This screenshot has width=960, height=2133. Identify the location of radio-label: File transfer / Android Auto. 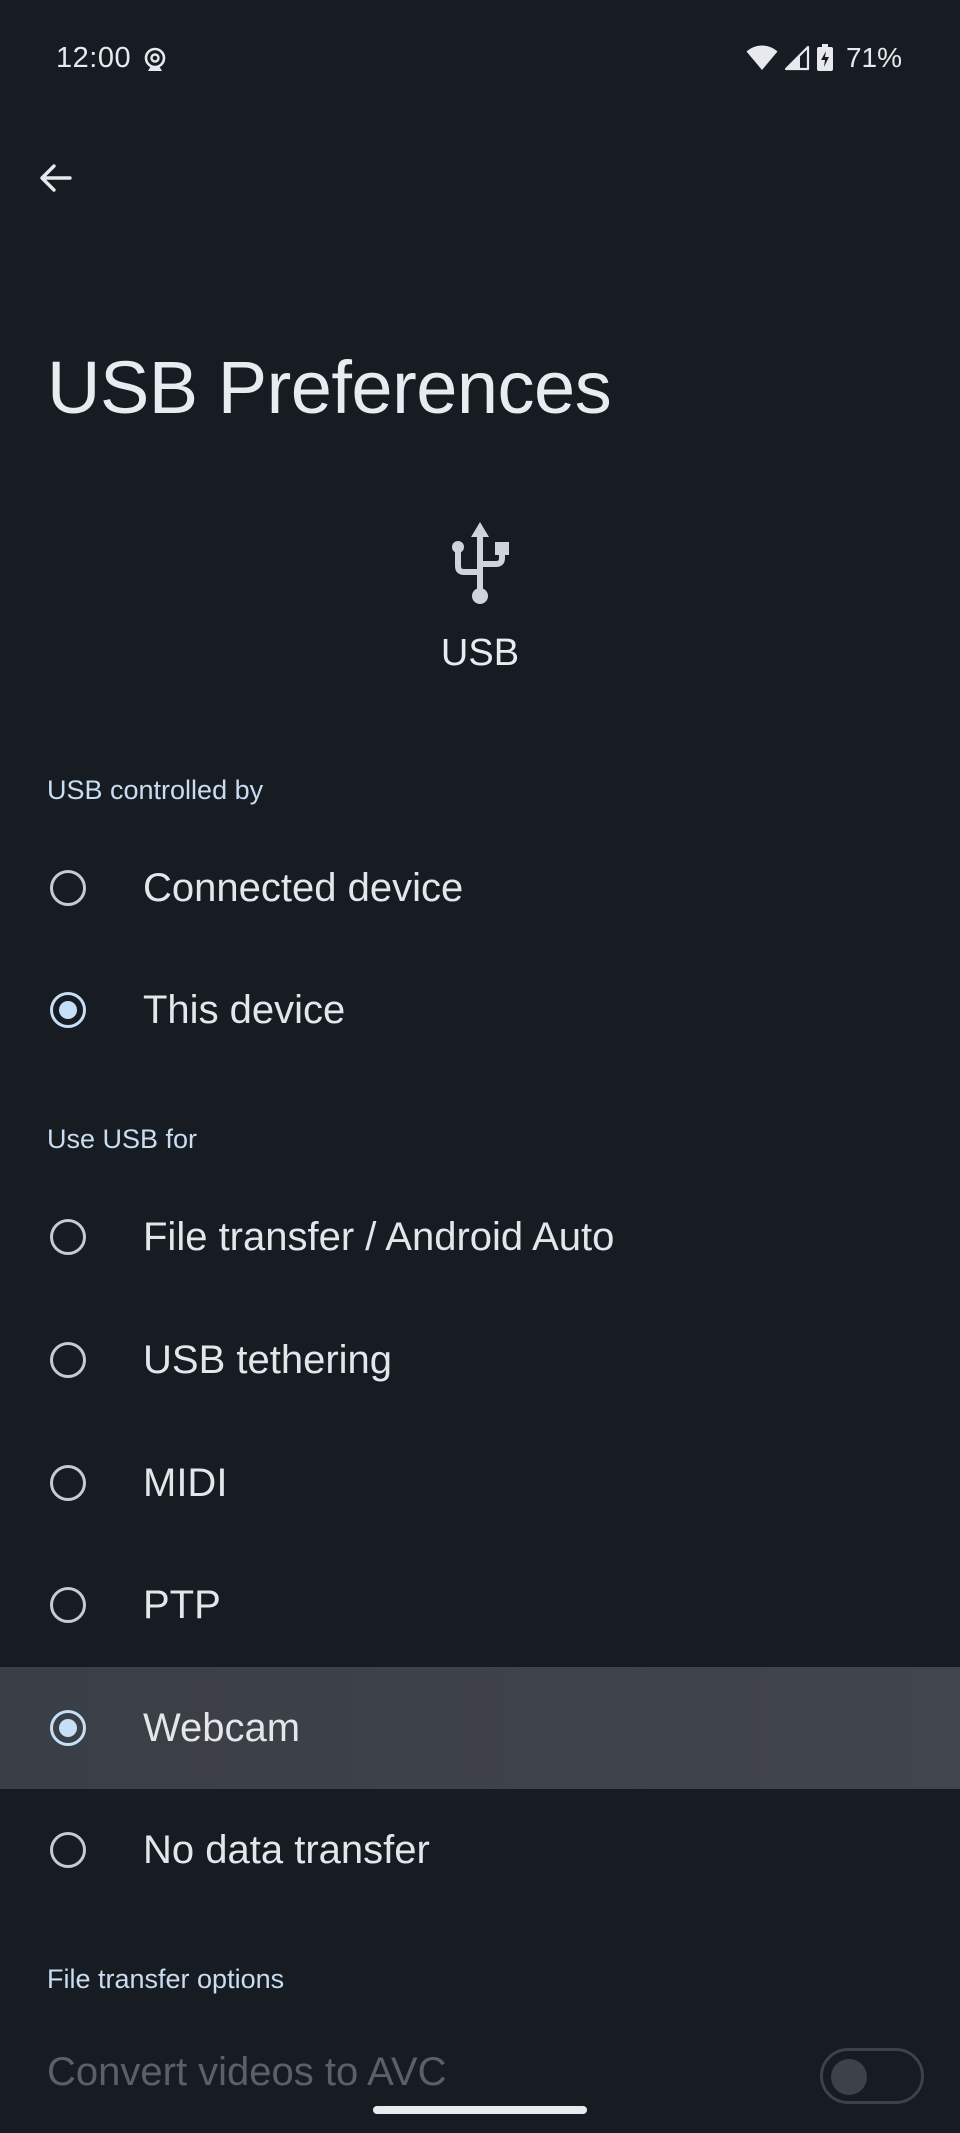
(379, 1236).